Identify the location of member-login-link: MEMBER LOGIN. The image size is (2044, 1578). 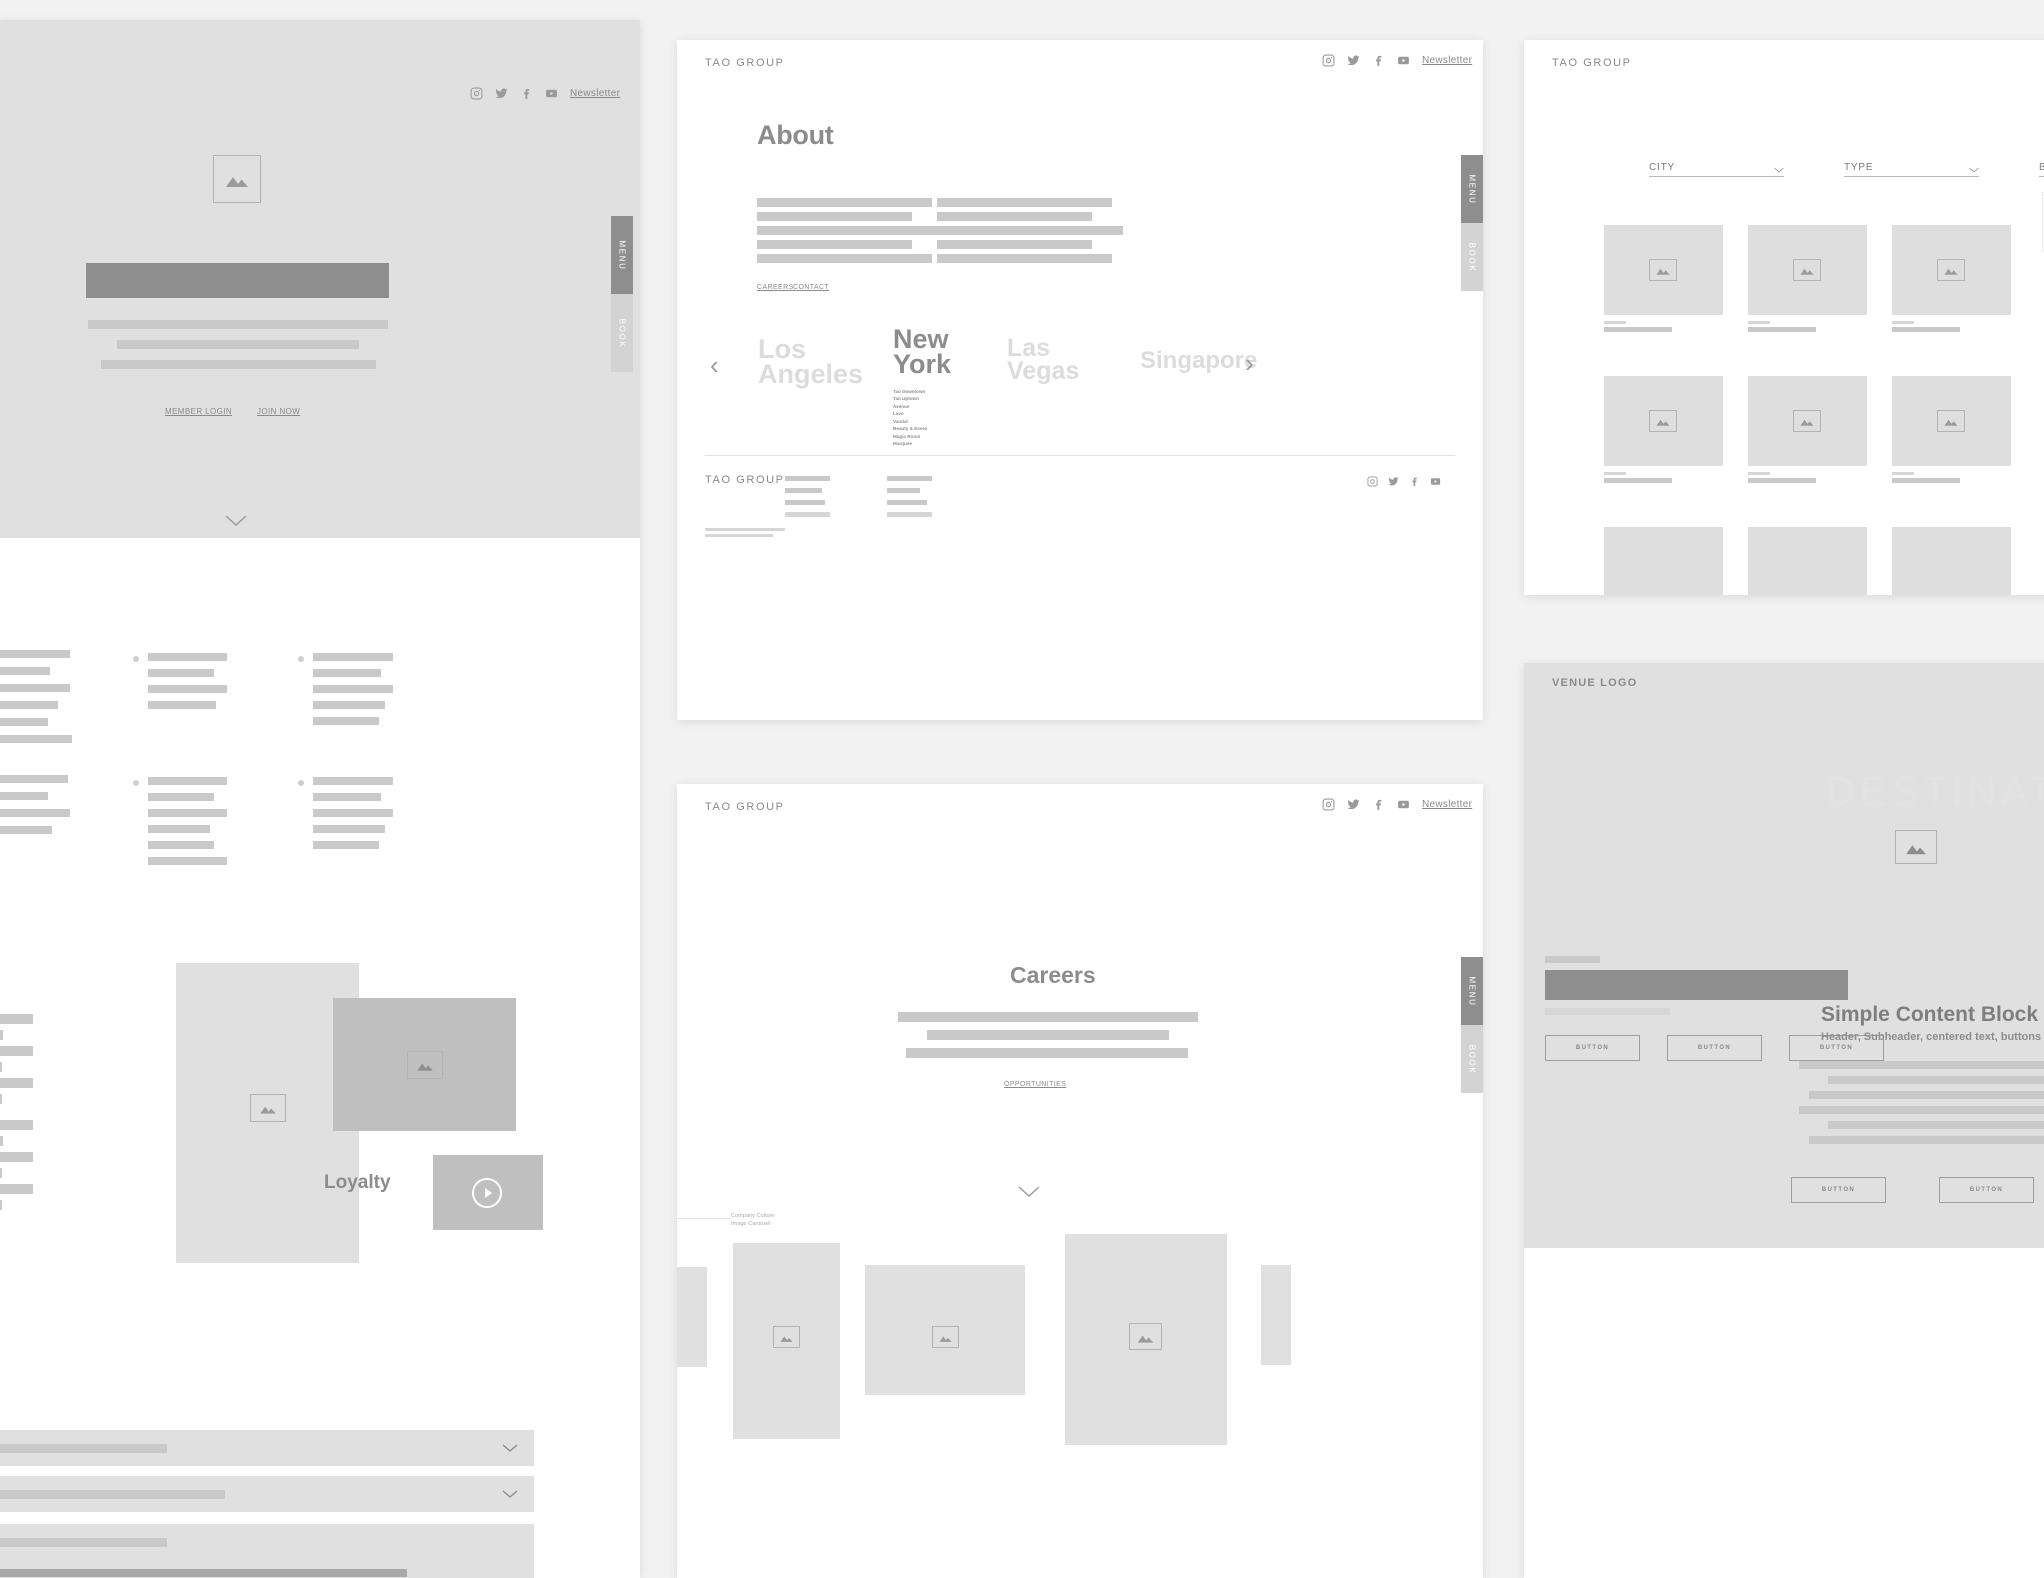
(198, 411).